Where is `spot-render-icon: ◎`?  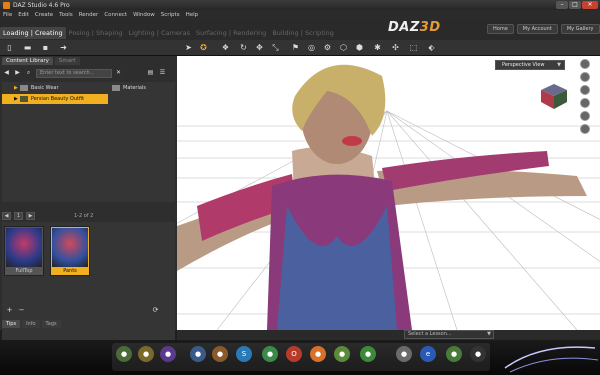 spot-render-icon: ◎ is located at coordinates (311, 47).